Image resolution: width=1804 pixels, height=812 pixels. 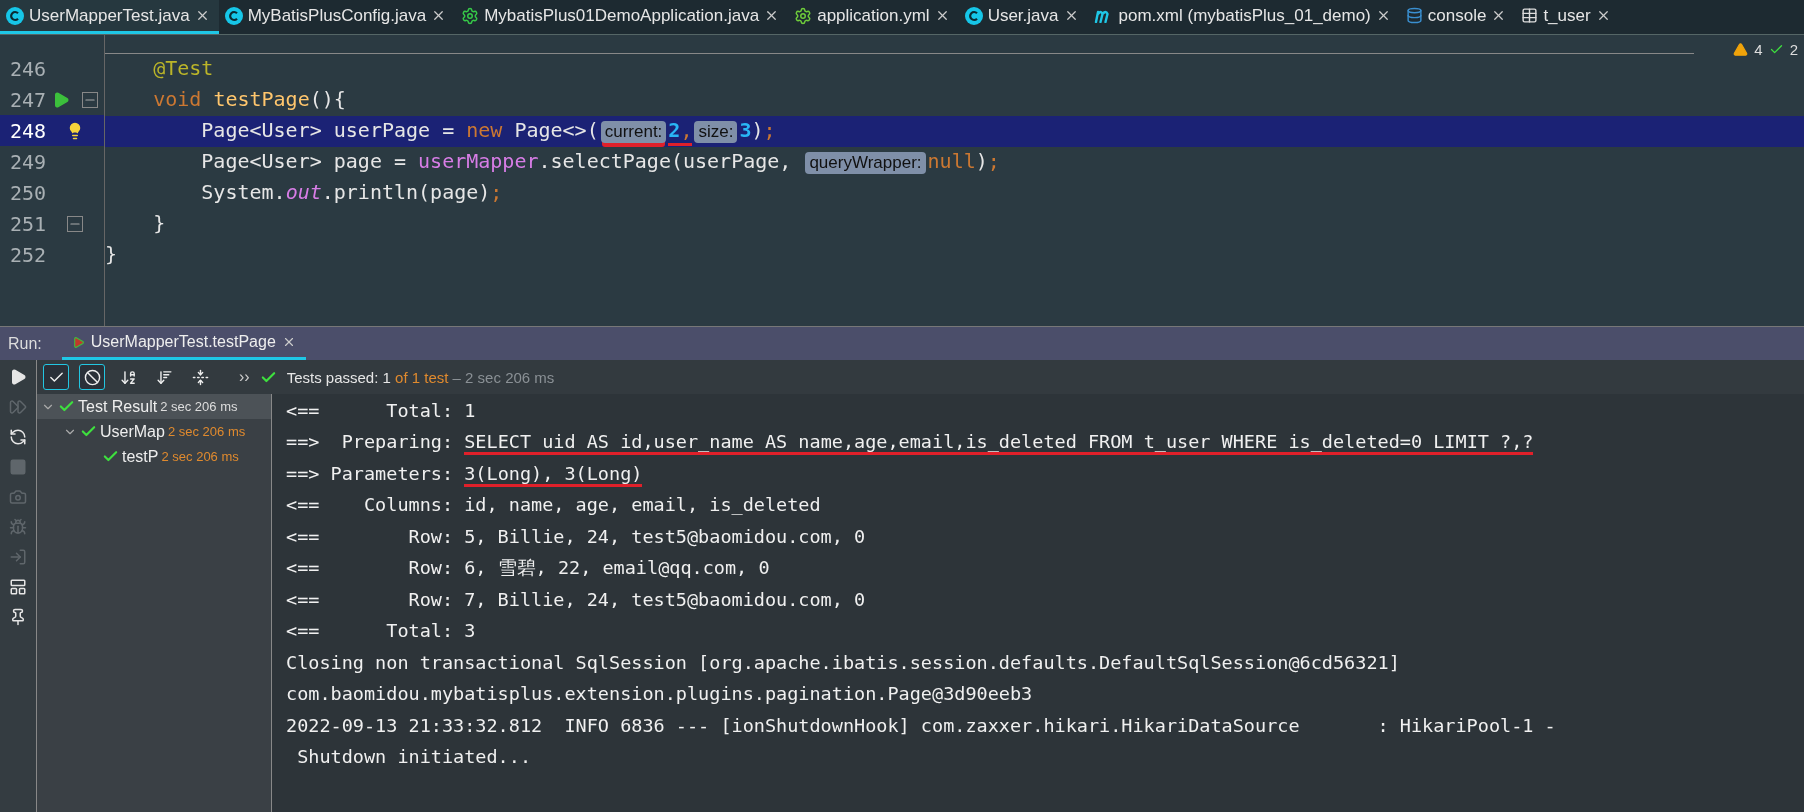 I want to click on pin-icon, so click(x=18, y=617).